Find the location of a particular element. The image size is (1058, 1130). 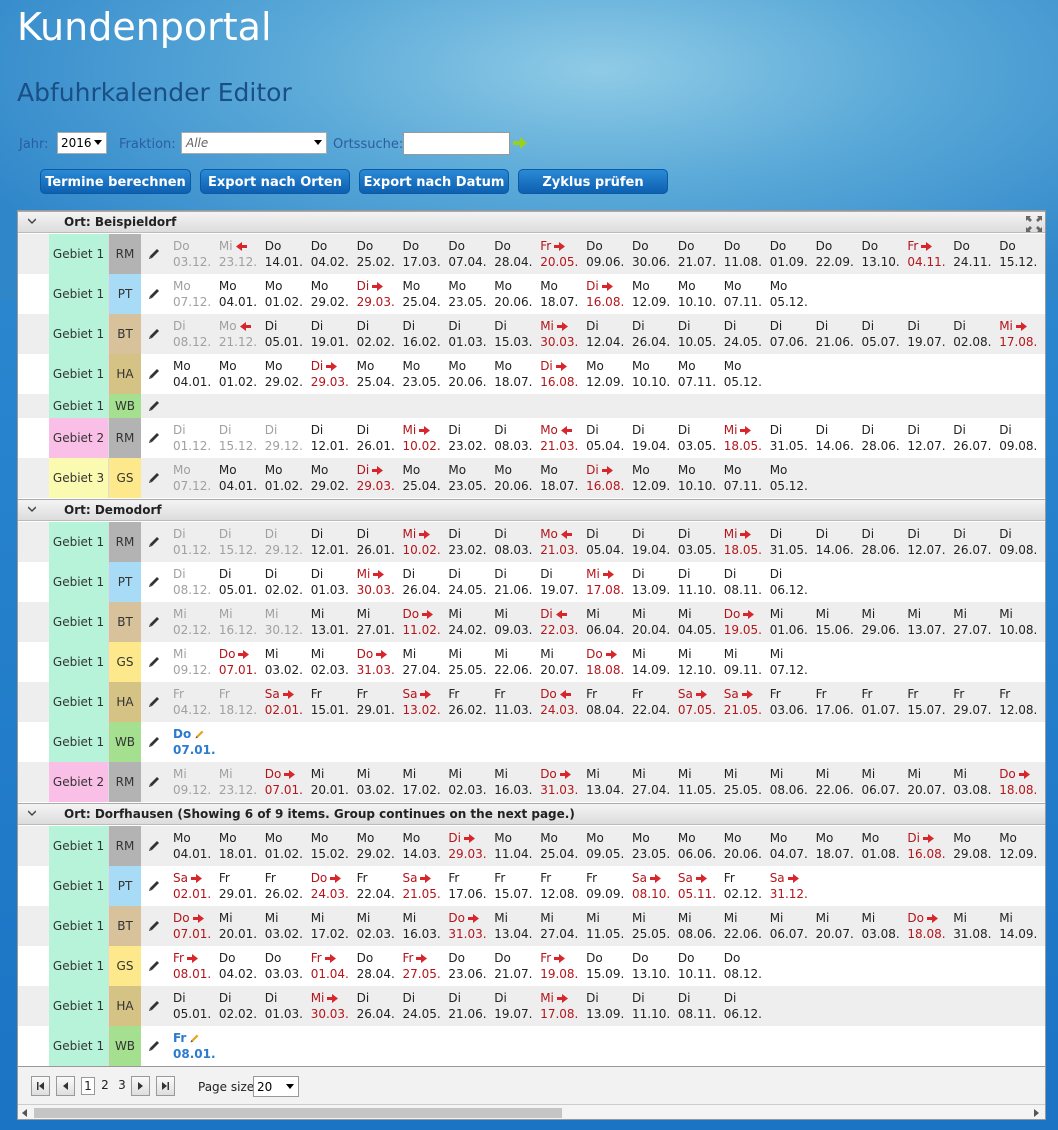

date-cell: Fr 18.12. is located at coordinates (238, 702).